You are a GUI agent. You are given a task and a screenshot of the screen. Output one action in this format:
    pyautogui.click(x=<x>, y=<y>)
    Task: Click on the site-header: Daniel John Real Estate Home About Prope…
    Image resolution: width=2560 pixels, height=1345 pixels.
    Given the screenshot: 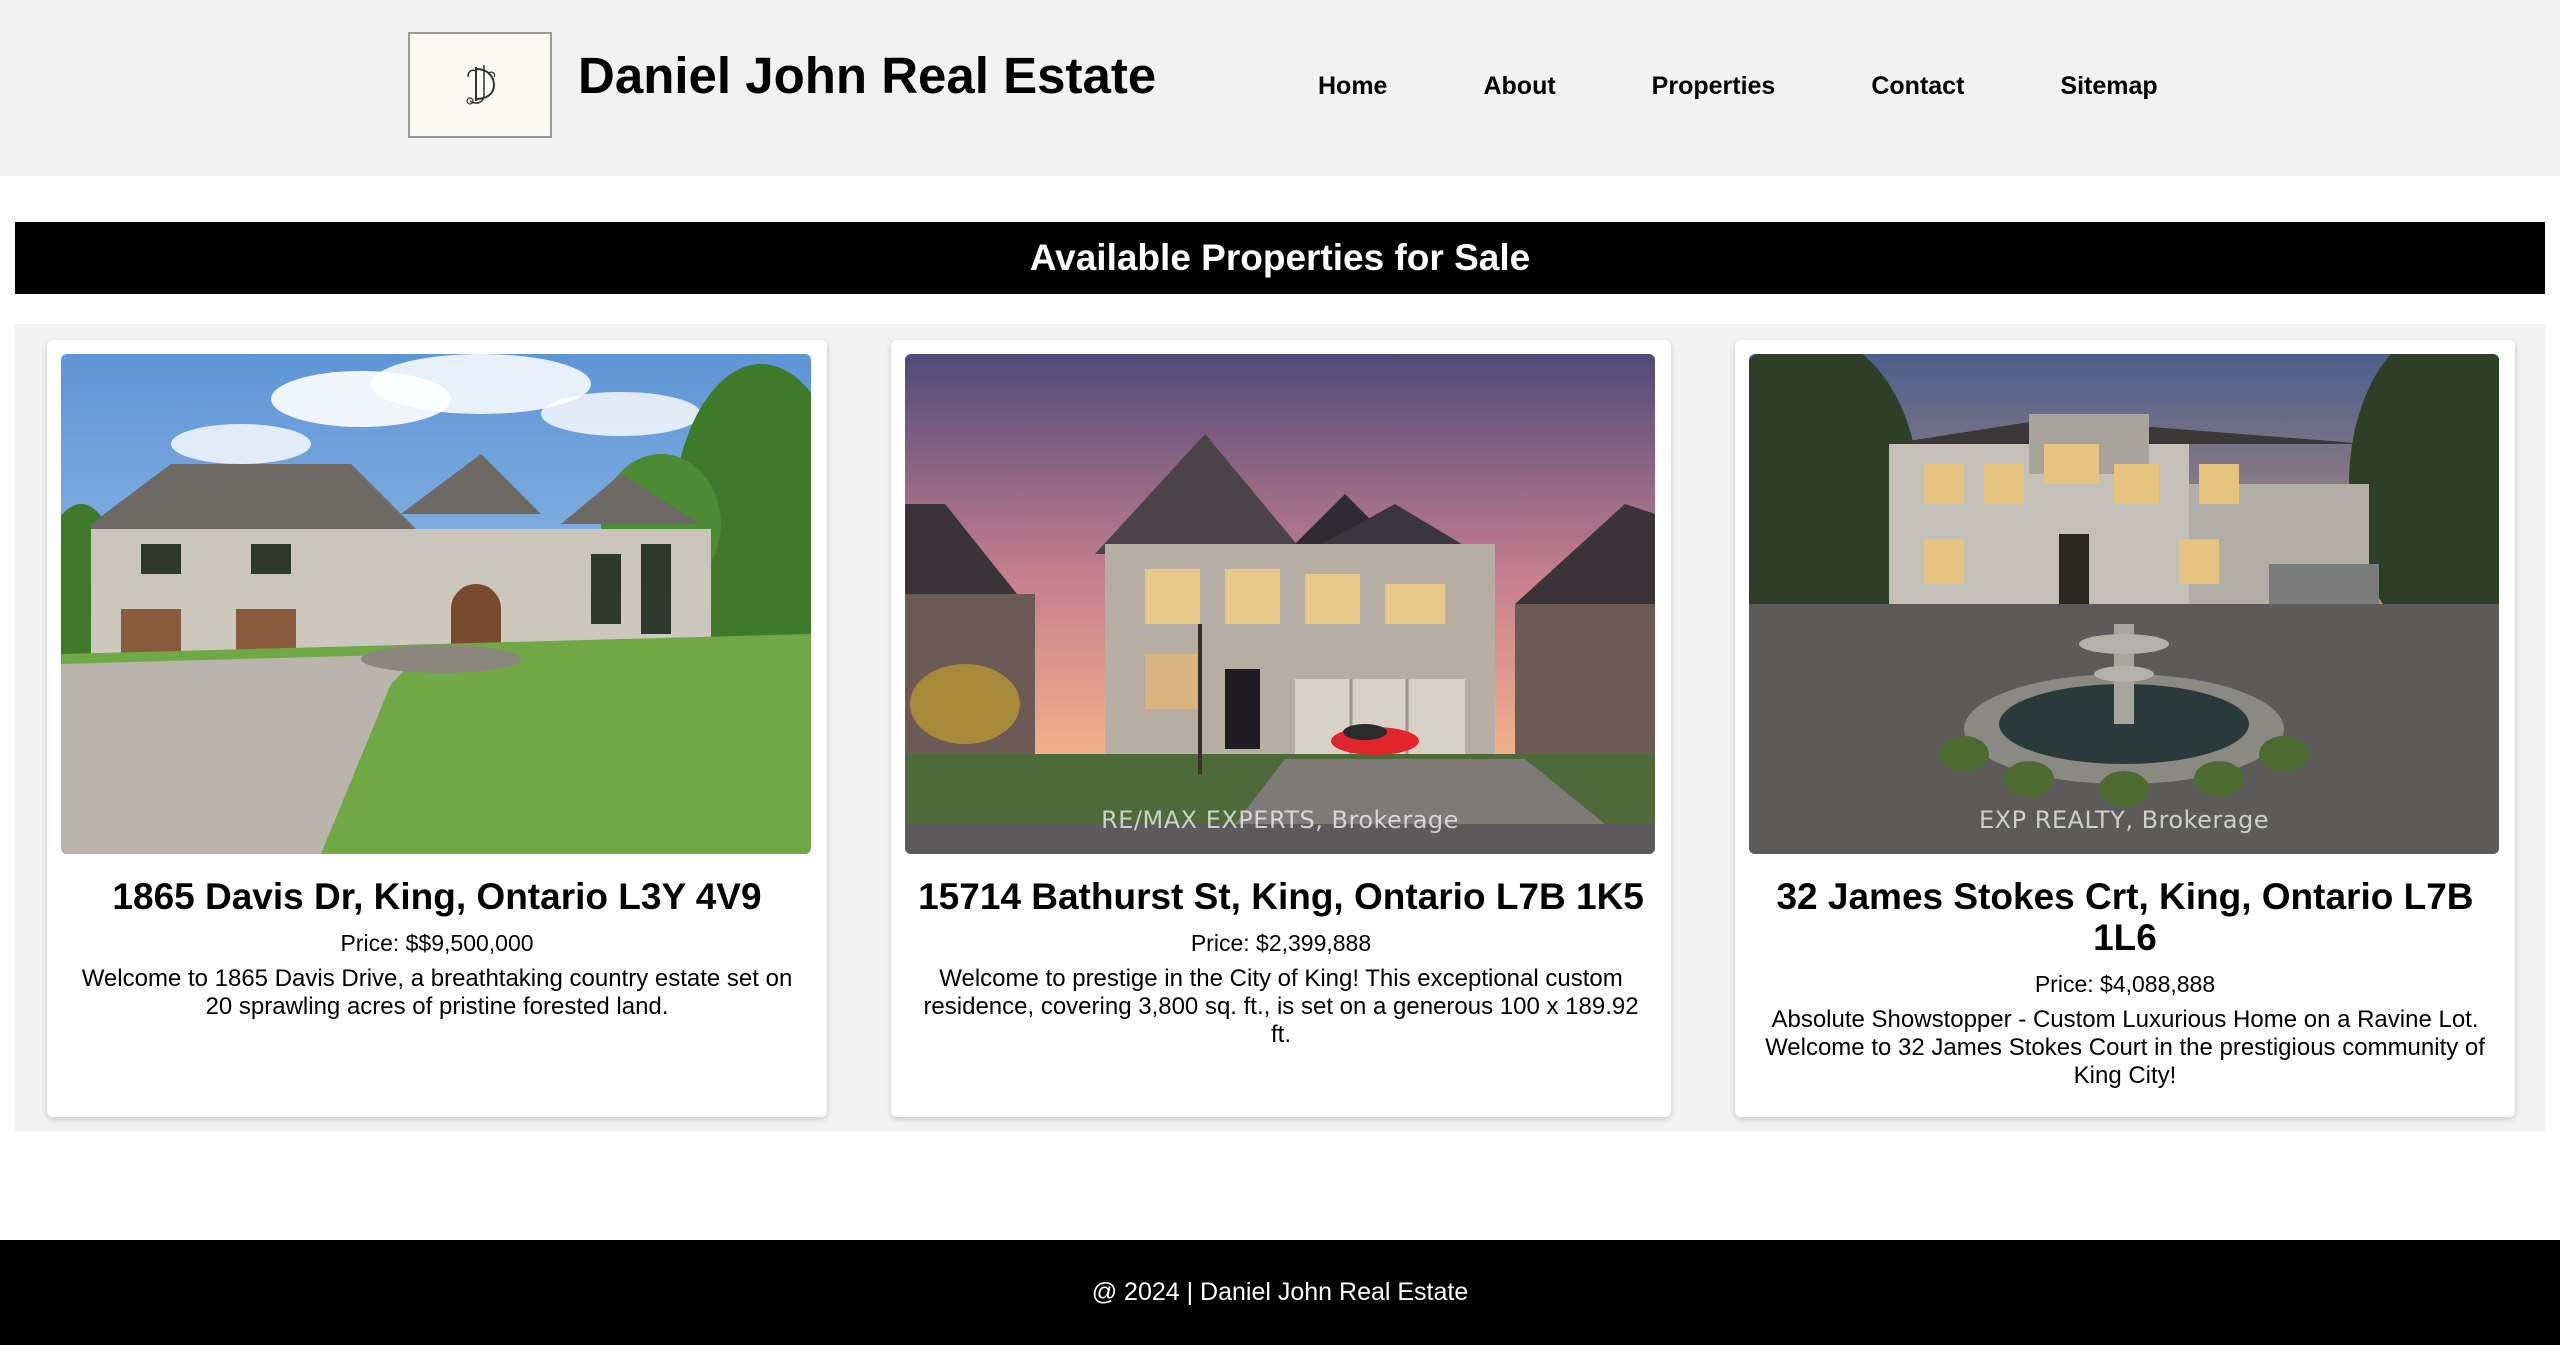 What is the action you would take?
    pyautogui.click(x=1280, y=88)
    